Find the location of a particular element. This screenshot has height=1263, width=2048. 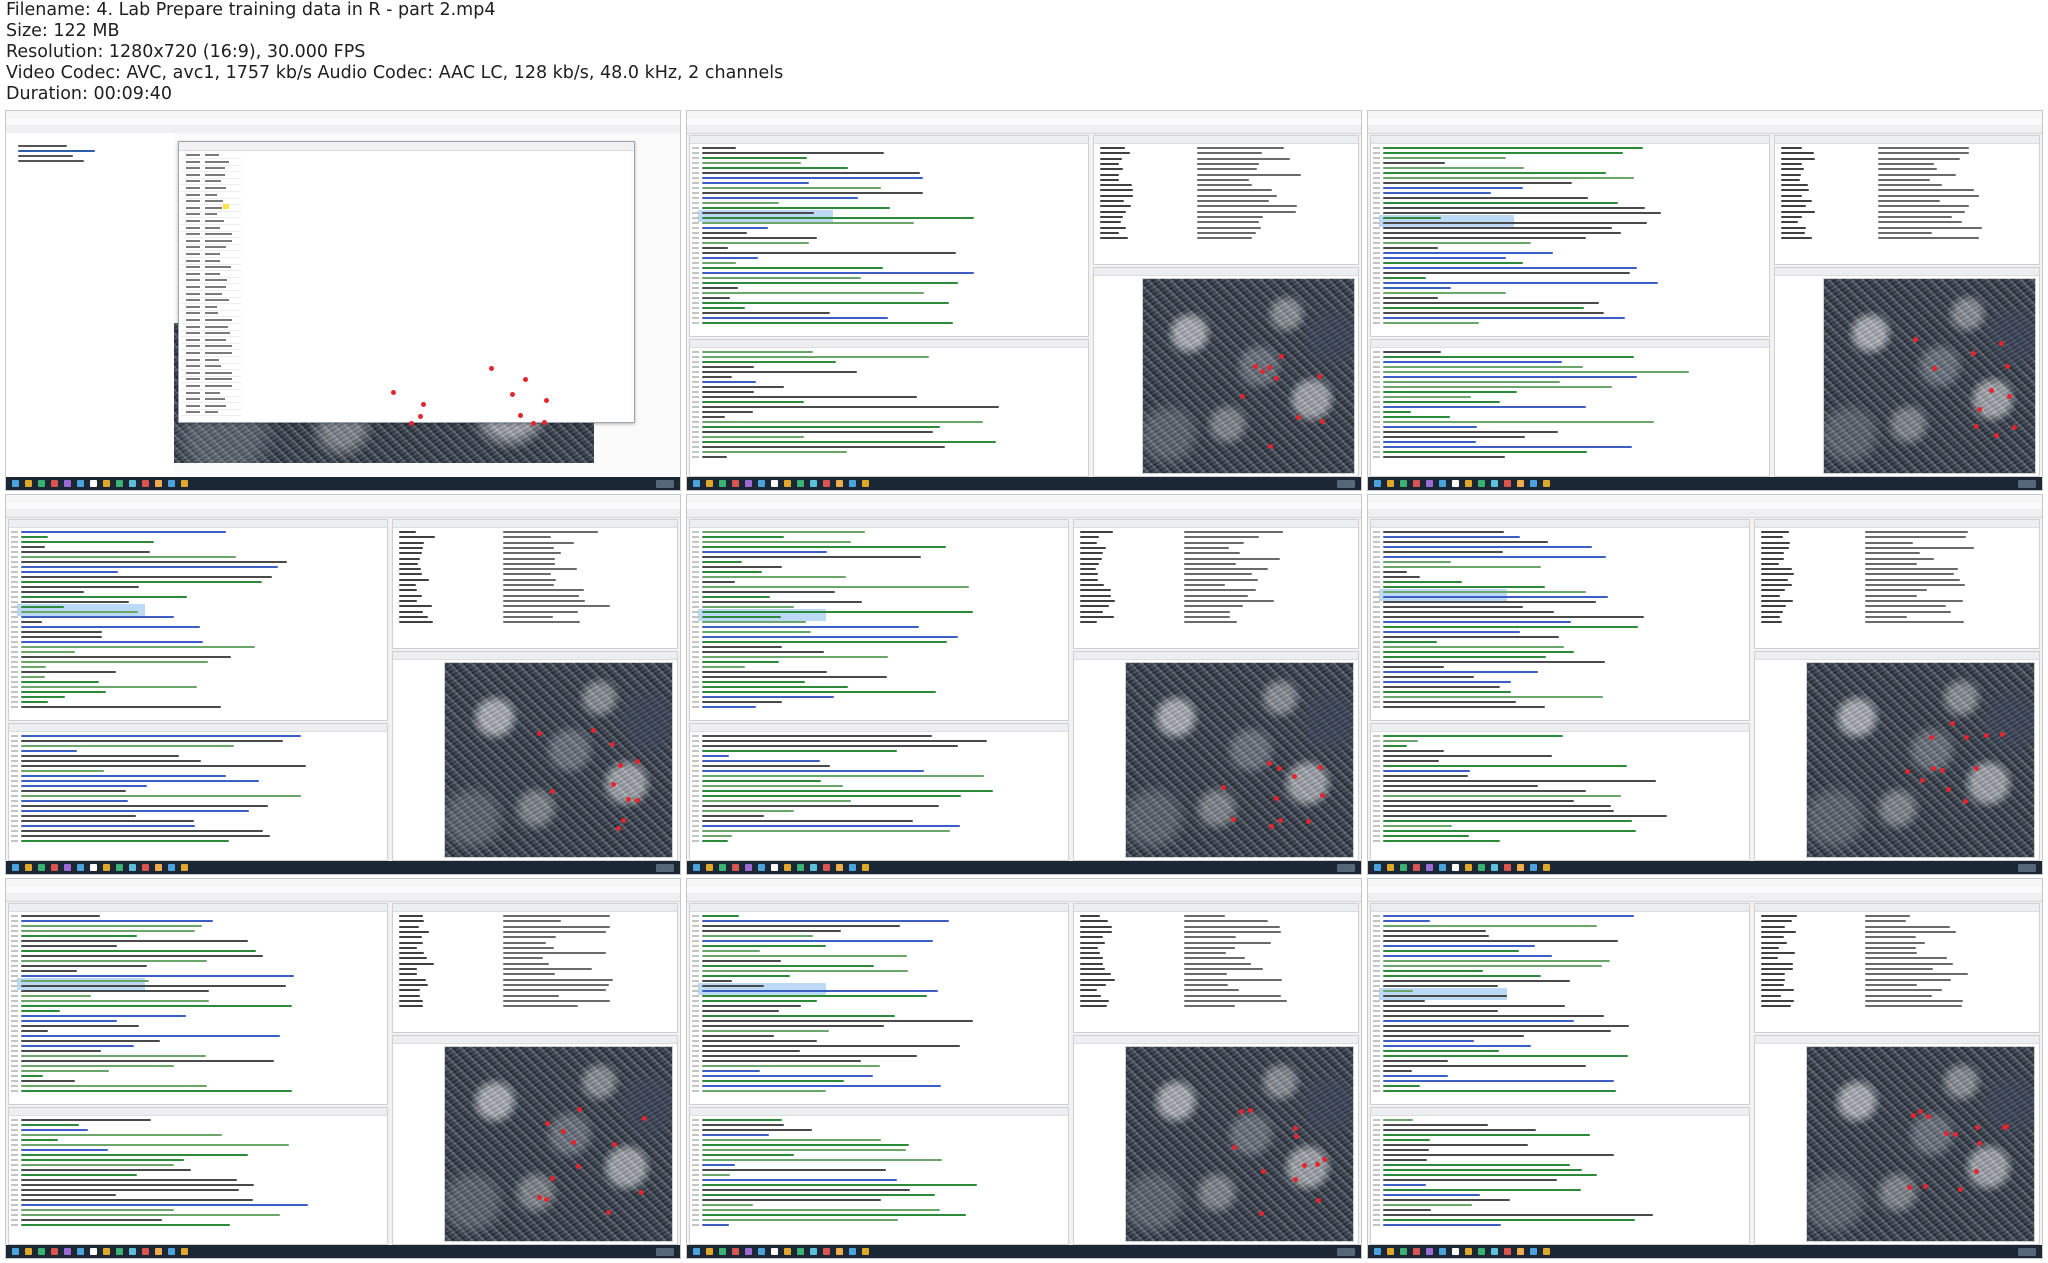

layers-panel is located at coordinates (90, 305).